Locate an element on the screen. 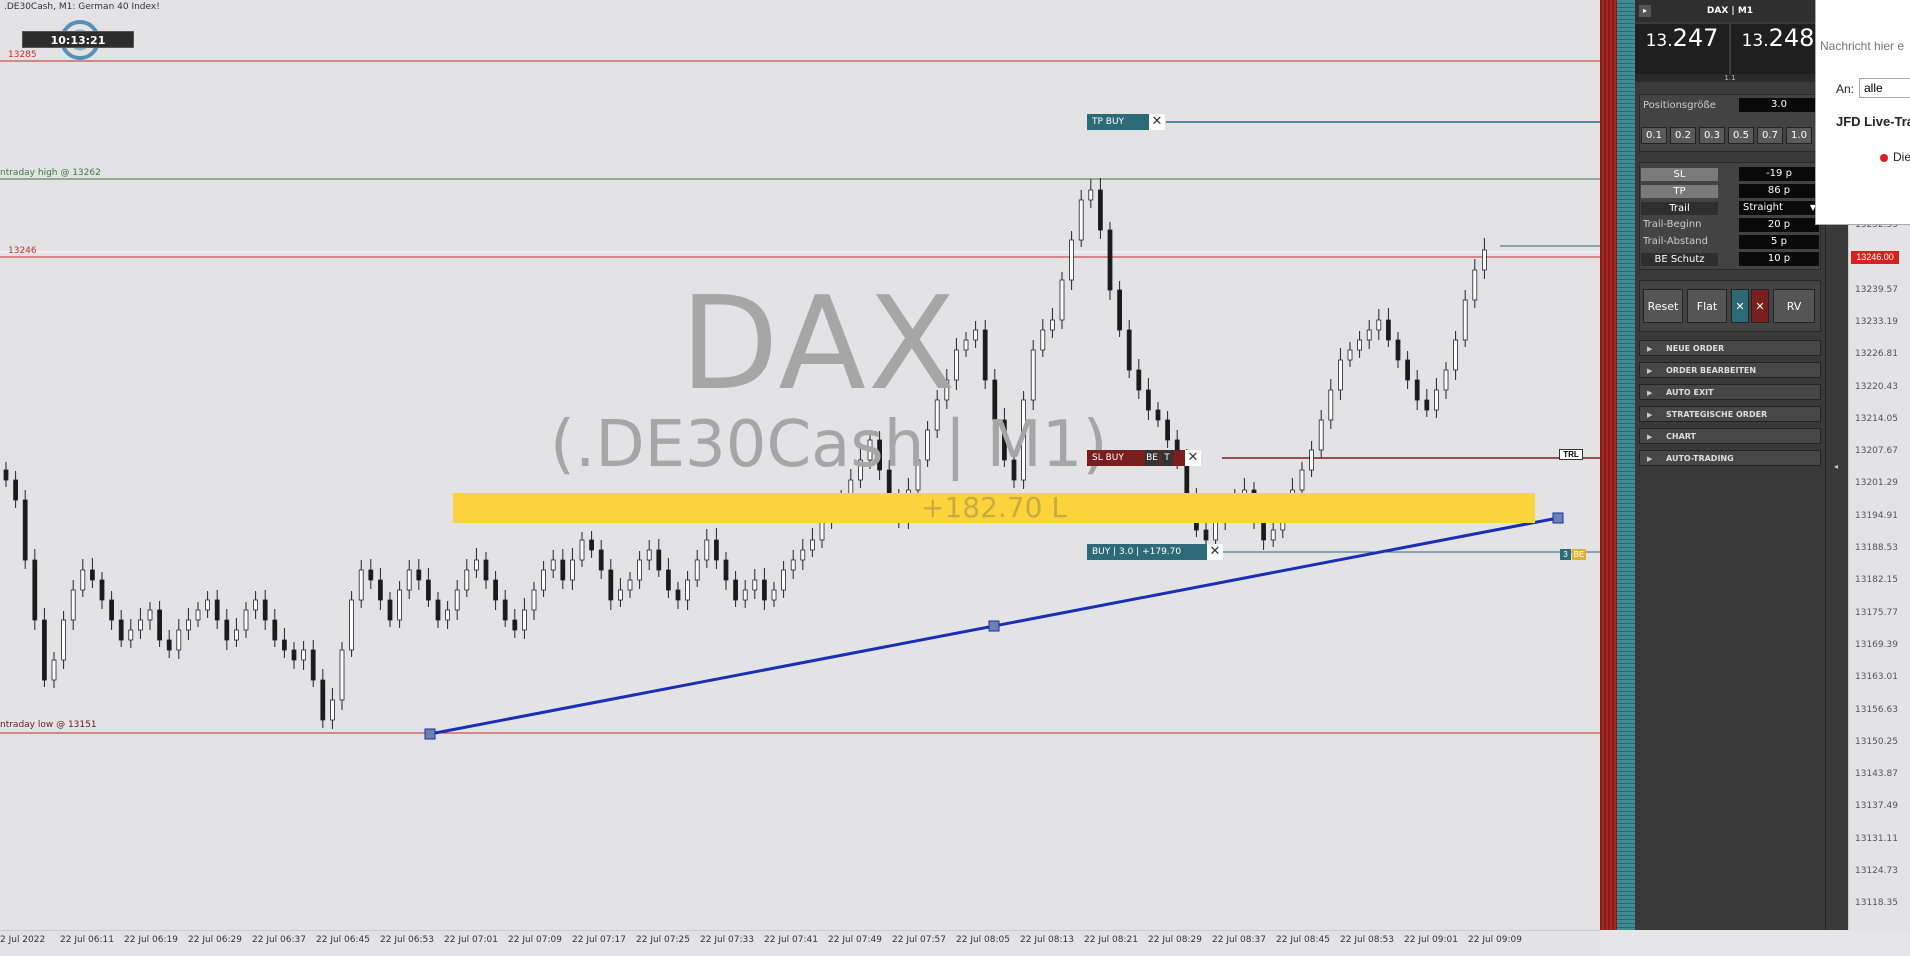 The width and height of the screenshot is (1910, 956). price-tick: 13131.11 is located at coordinates (1876, 838).